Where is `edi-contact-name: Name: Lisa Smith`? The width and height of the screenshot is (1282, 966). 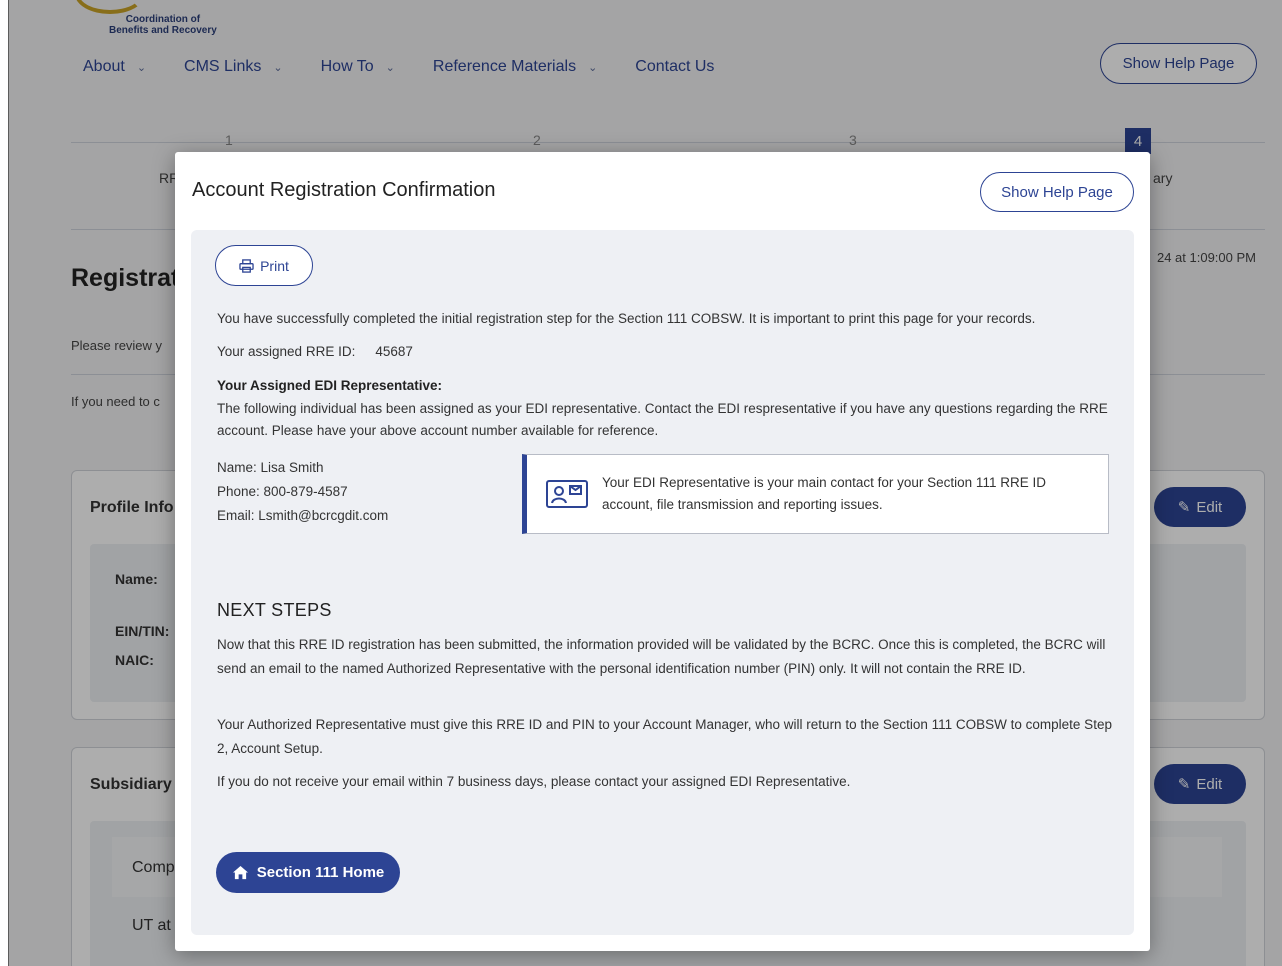 edi-contact-name: Name: Lisa Smith is located at coordinates (270, 467).